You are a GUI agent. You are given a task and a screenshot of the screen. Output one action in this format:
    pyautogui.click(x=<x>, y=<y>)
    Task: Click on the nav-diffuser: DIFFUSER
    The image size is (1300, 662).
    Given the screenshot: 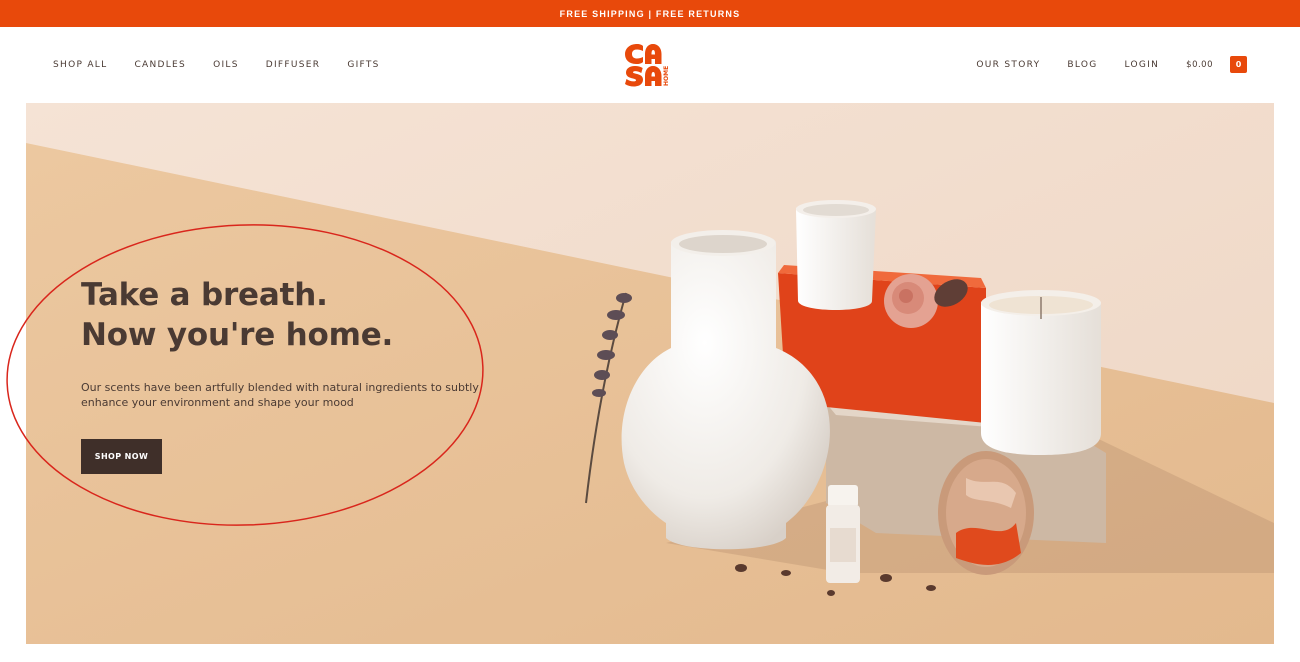 What is the action you would take?
    pyautogui.click(x=293, y=65)
    